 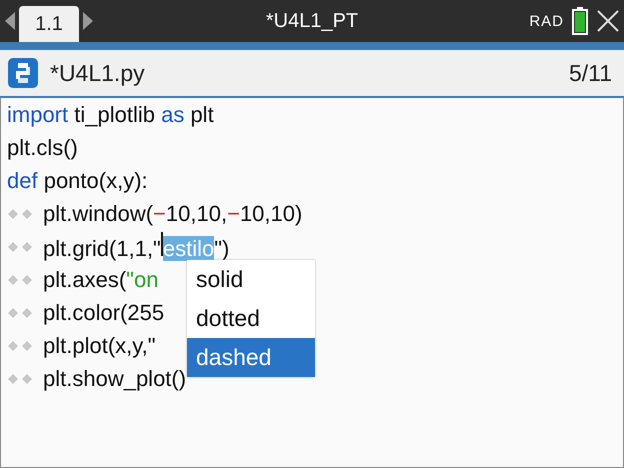 What do you see at coordinates (100, 279) in the screenshot?
I see `code-line: plt.axes("on` at bounding box center [100, 279].